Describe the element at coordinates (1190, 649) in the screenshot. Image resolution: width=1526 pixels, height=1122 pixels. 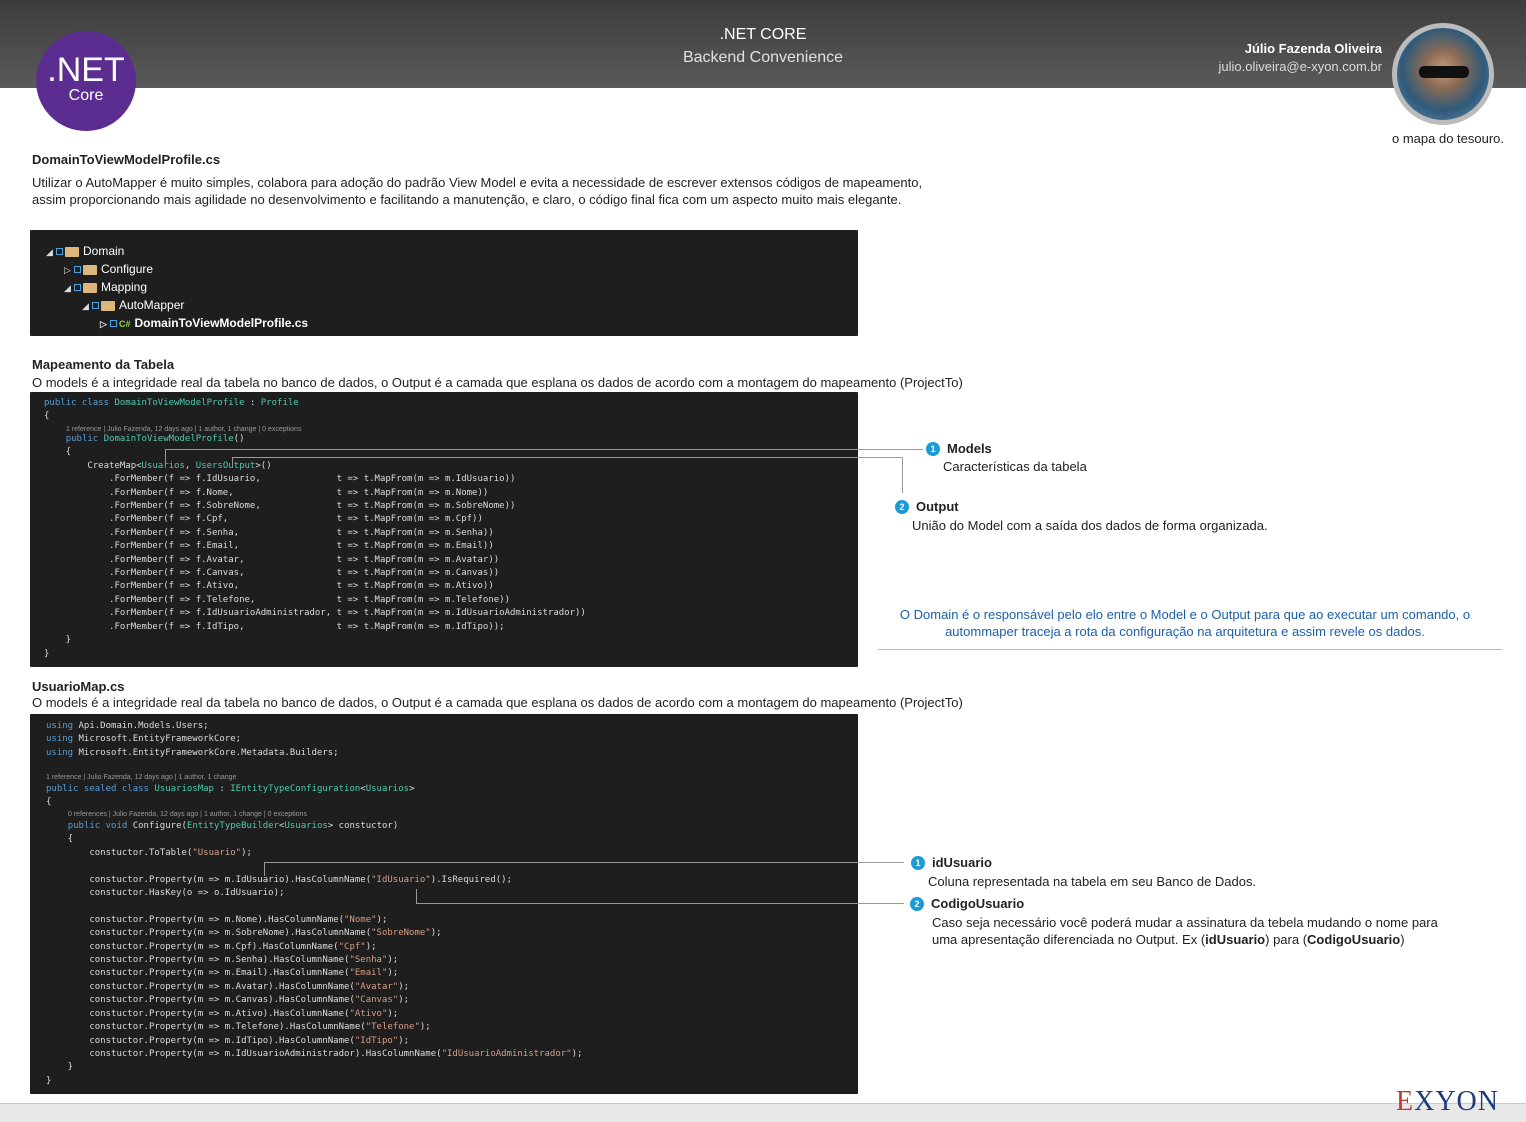
I see `divider` at that location.